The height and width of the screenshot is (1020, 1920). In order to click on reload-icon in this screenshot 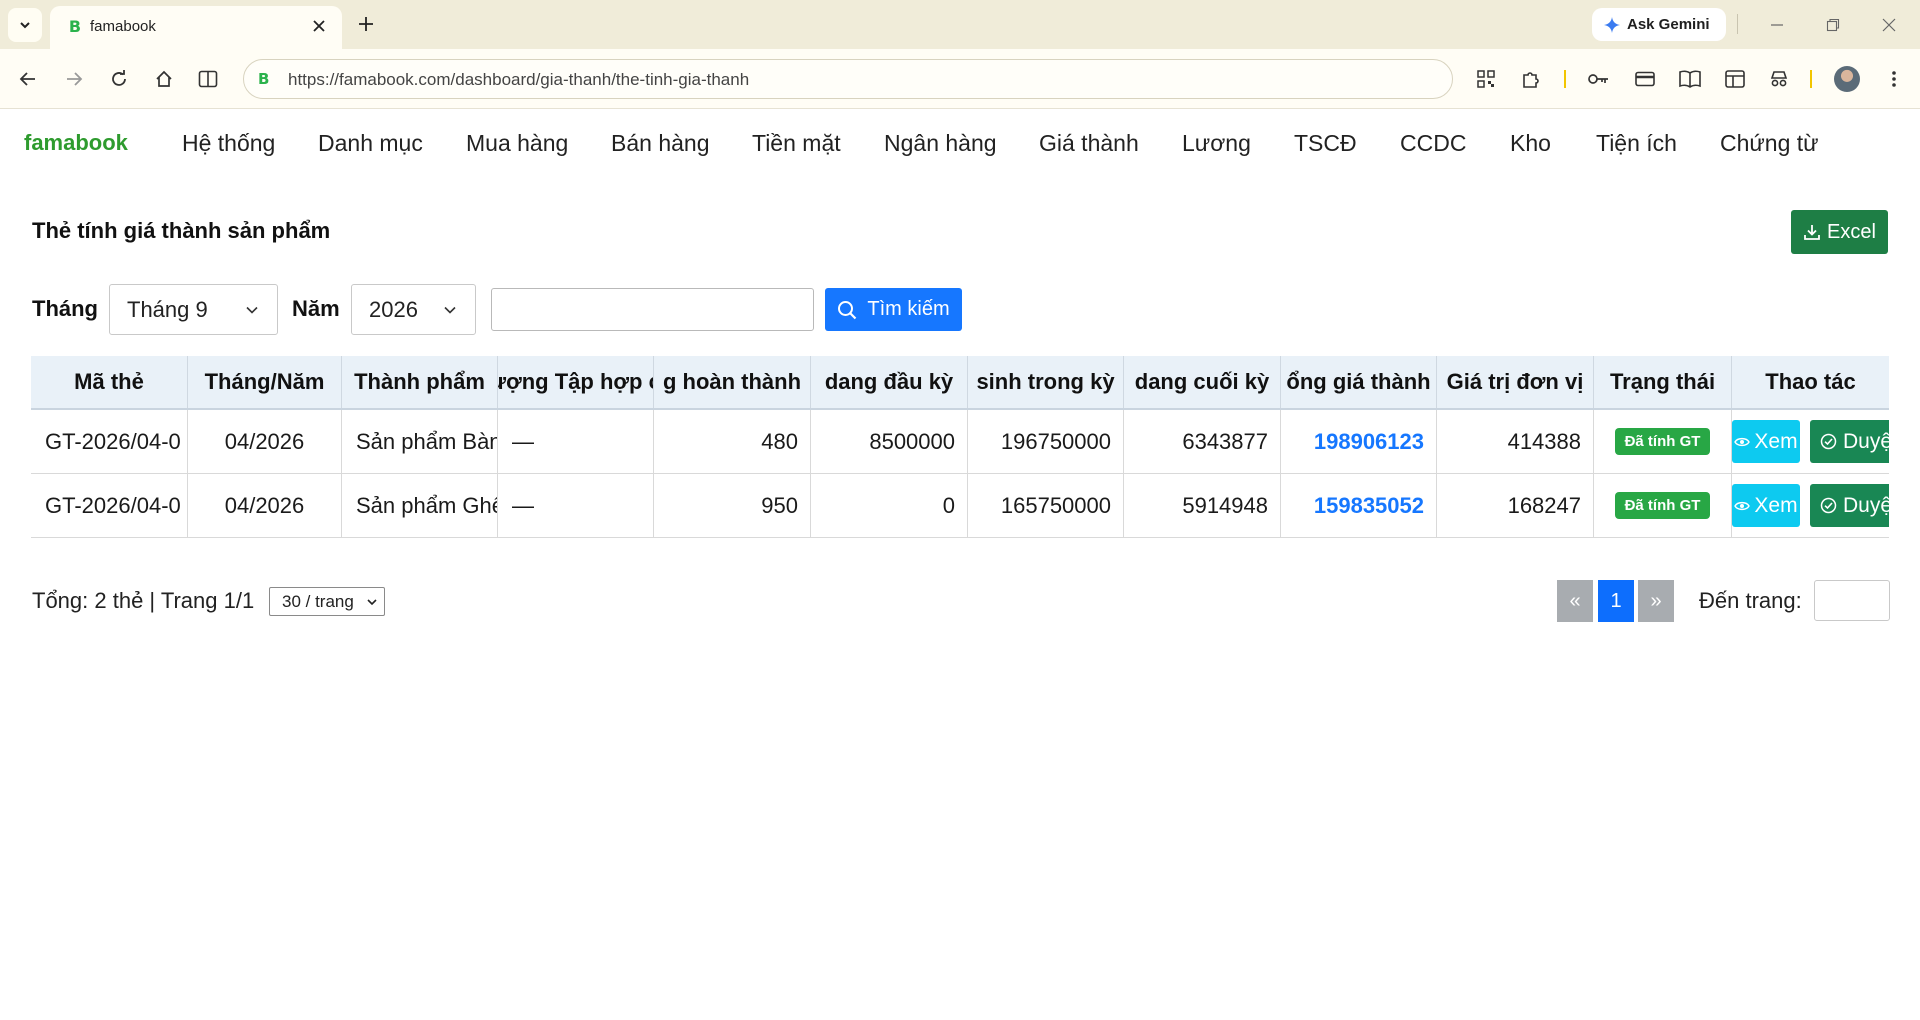, I will do `click(119, 79)`.